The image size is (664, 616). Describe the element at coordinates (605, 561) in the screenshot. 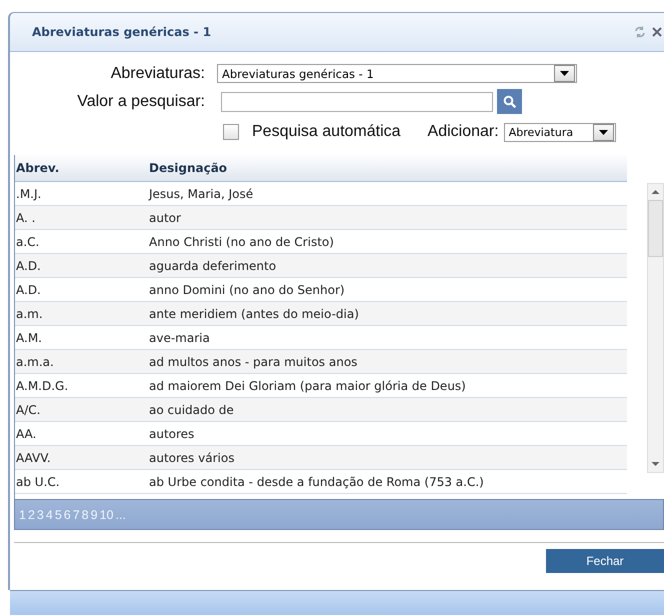

I see `close-button: Fechar` at that location.